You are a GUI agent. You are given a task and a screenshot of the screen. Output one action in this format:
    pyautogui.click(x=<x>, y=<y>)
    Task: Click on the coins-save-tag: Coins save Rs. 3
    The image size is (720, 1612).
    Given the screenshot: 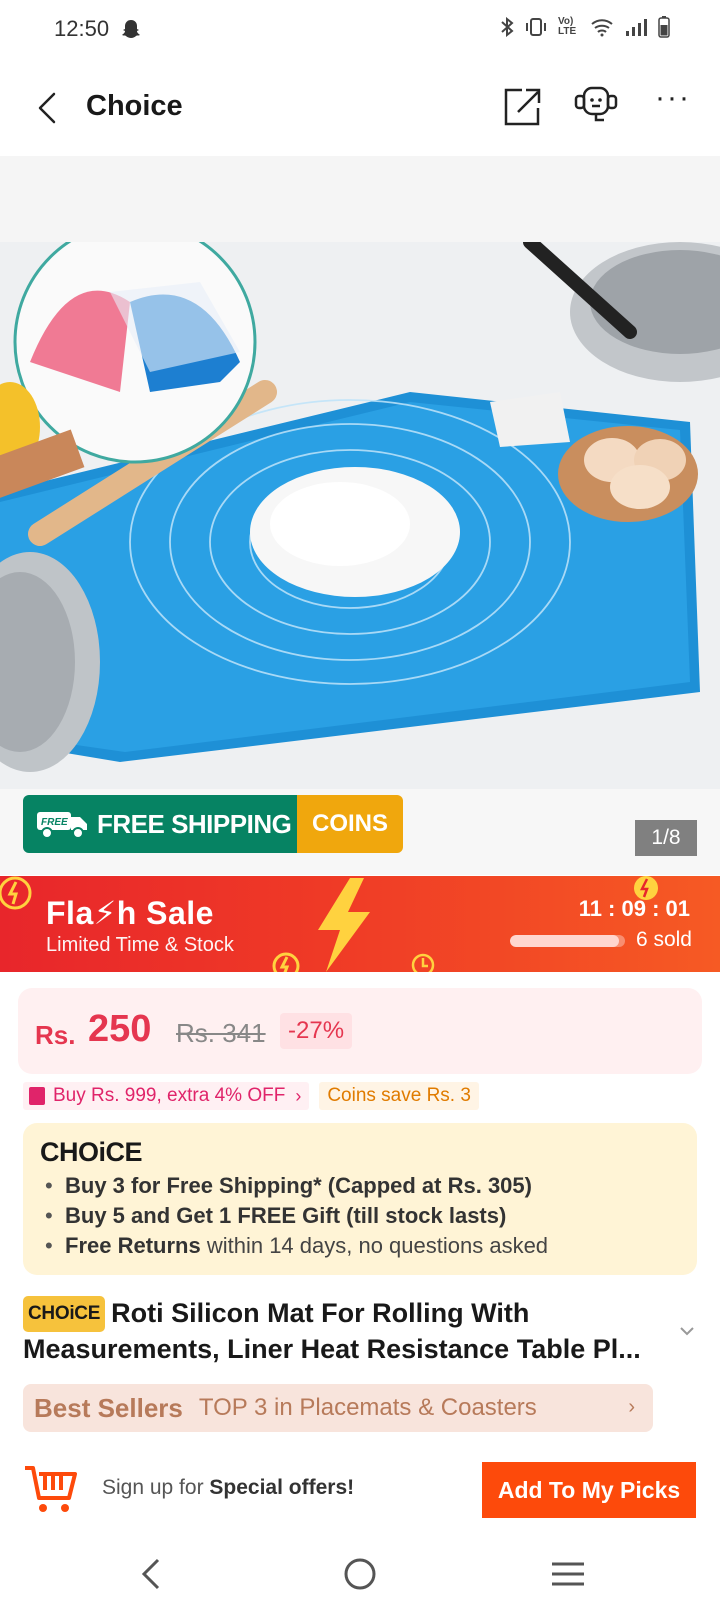 What is the action you would take?
    pyautogui.click(x=399, y=1096)
    